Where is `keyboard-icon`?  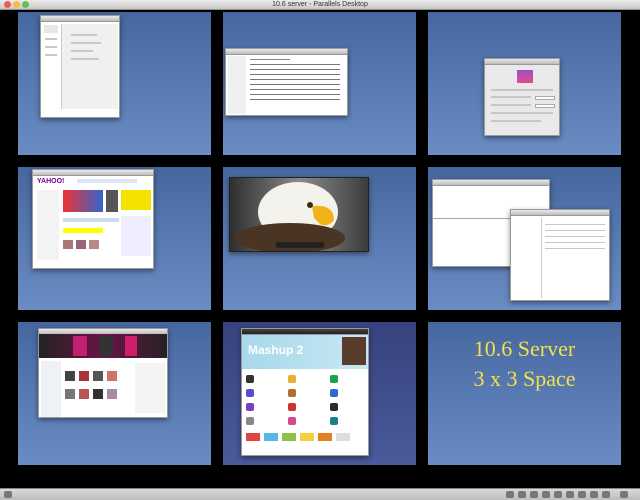
keyboard-icon is located at coordinates (606, 494).